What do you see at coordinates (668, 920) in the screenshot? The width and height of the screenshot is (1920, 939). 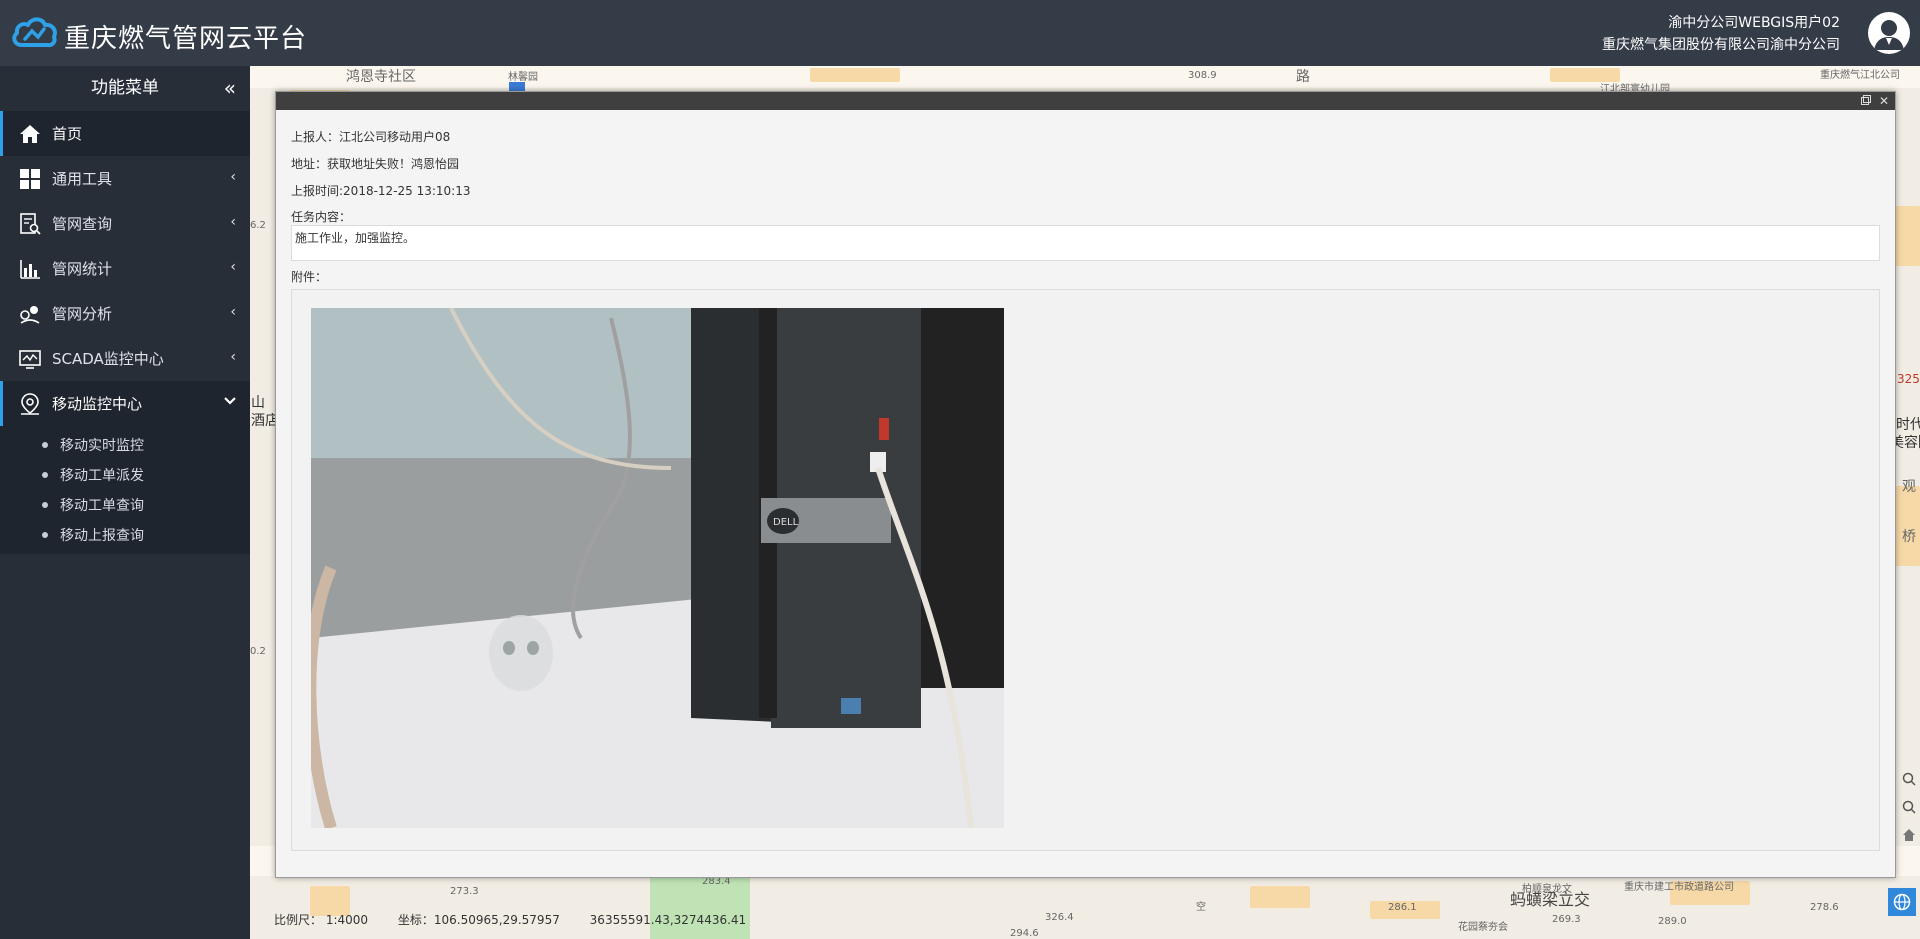 I see `projected-coordinate-readout: 36355591.43,3274436.41` at bounding box center [668, 920].